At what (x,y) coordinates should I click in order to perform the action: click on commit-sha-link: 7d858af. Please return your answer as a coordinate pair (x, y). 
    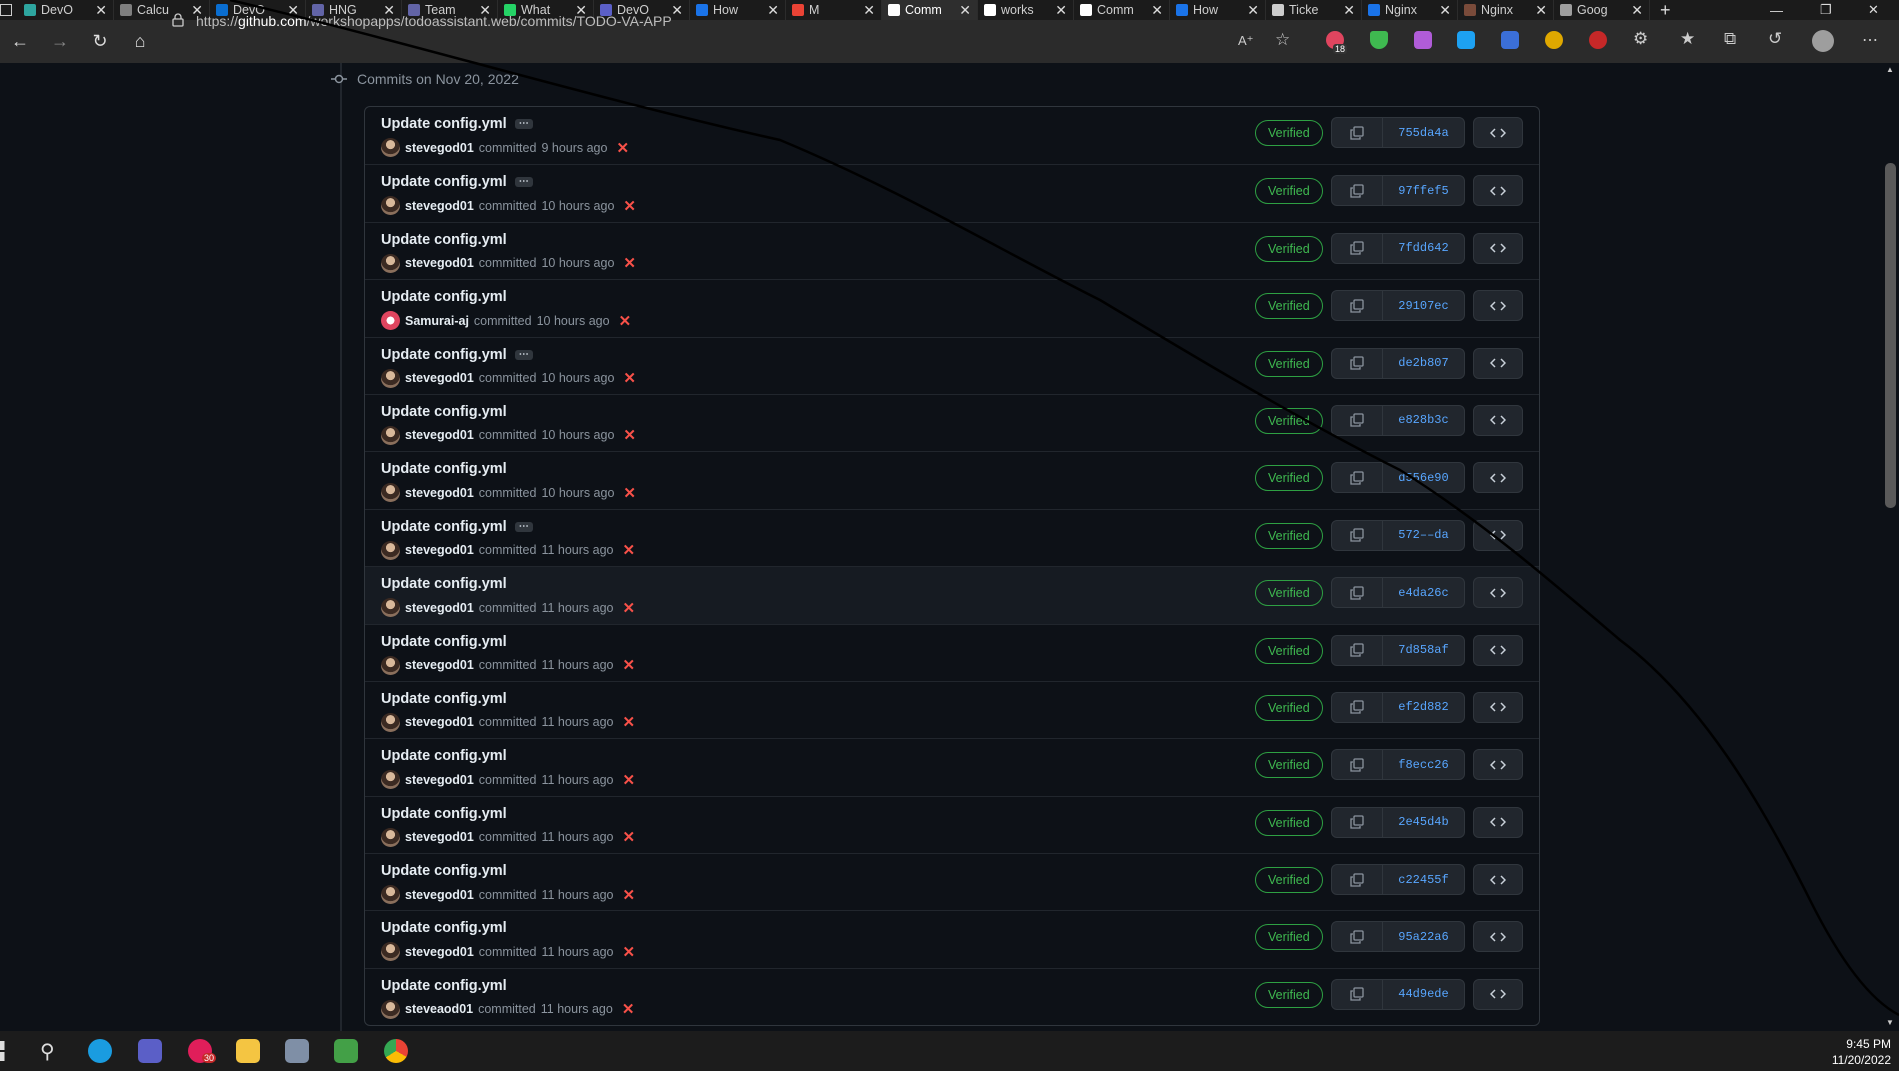
    Looking at the image, I should click on (1423, 650).